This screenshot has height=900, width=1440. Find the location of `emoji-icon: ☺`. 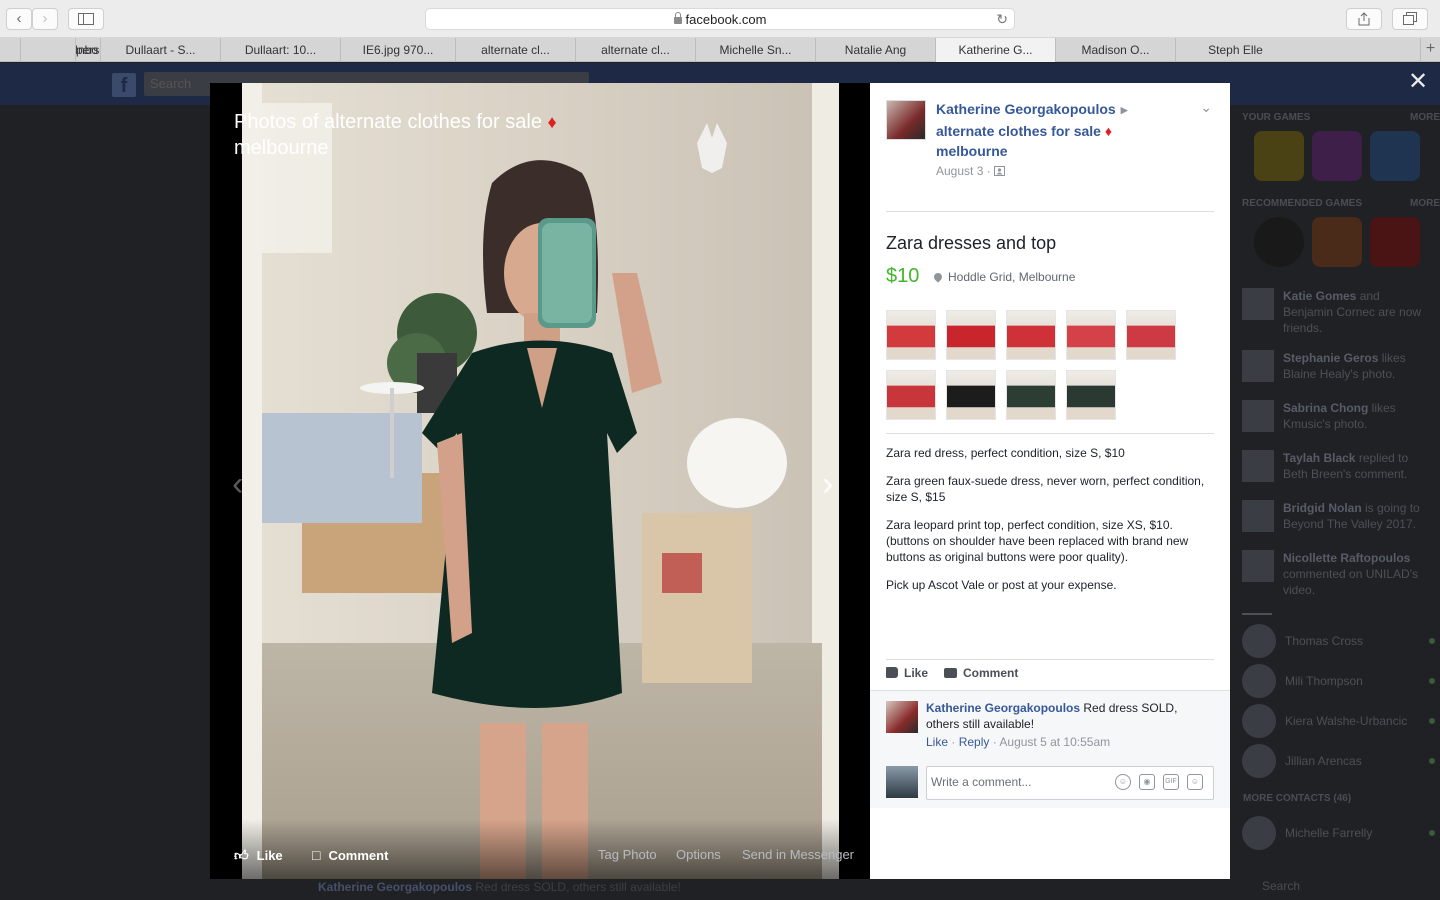

emoji-icon: ☺ is located at coordinates (1123, 782).